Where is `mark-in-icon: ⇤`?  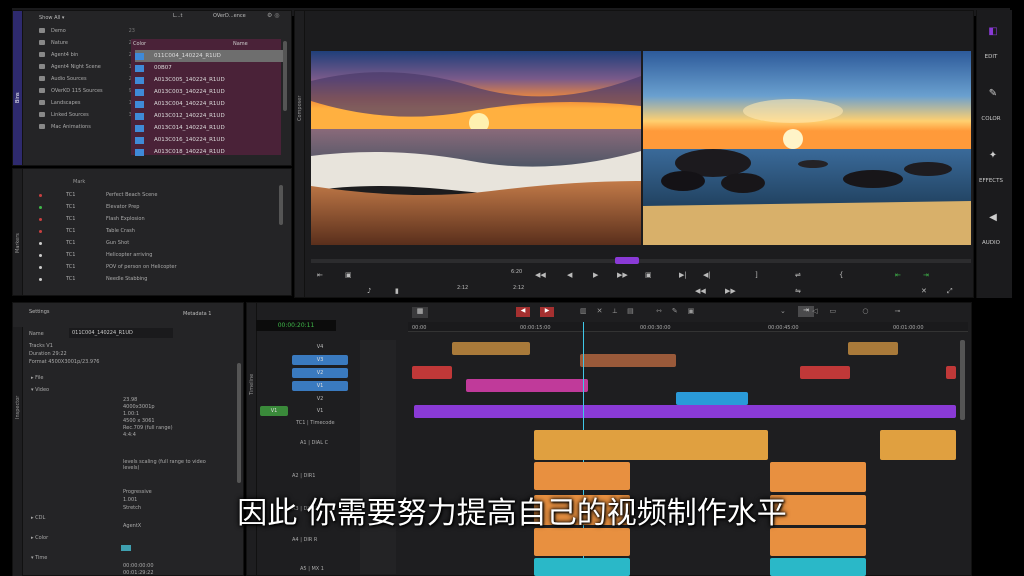 mark-in-icon: ⇤ is located at coordinates (320, 275).